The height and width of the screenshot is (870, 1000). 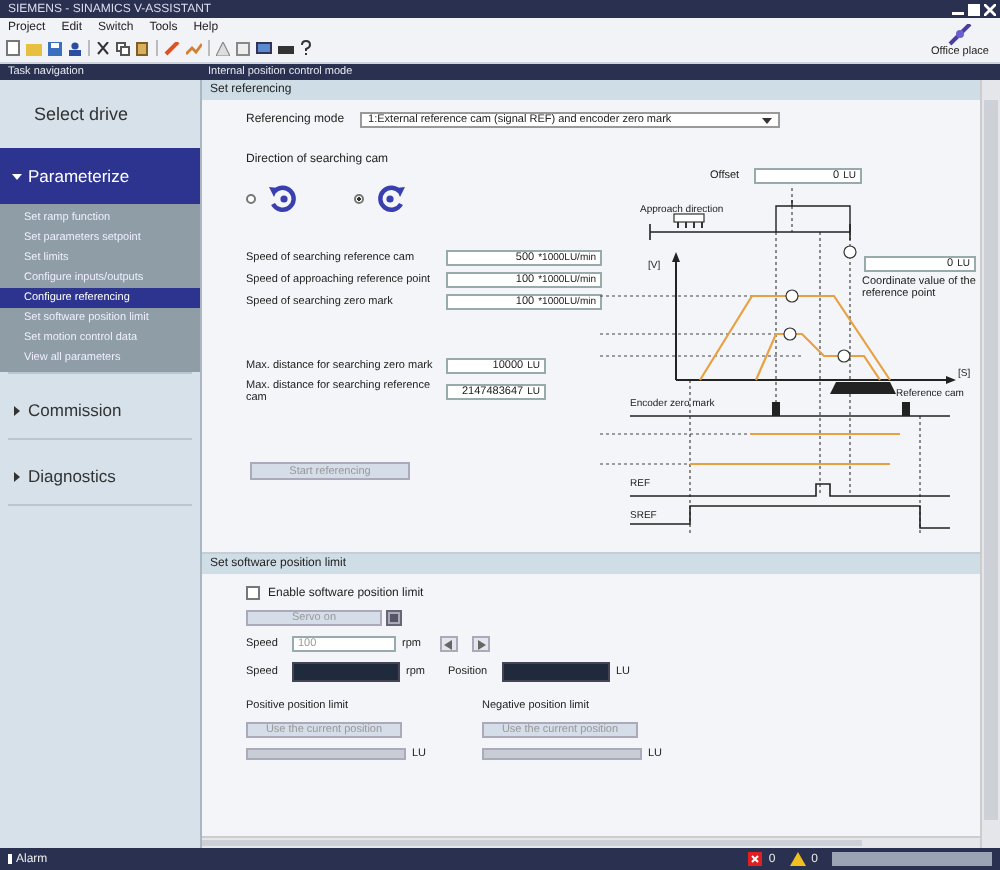 I want to click on close-icon, so click(x=990, y=9).